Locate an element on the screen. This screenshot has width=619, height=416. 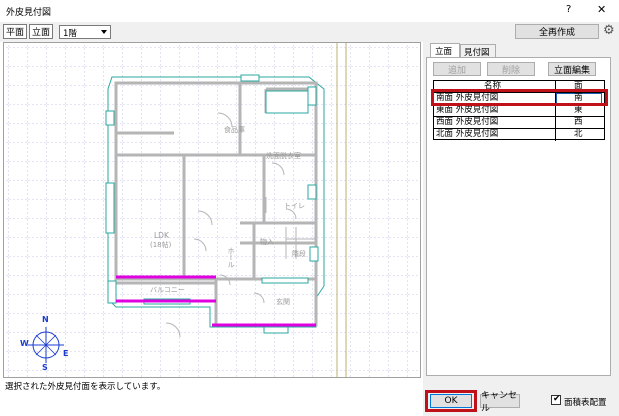
room-label-entrance: 玄関 is located at coordinates (283, 302).